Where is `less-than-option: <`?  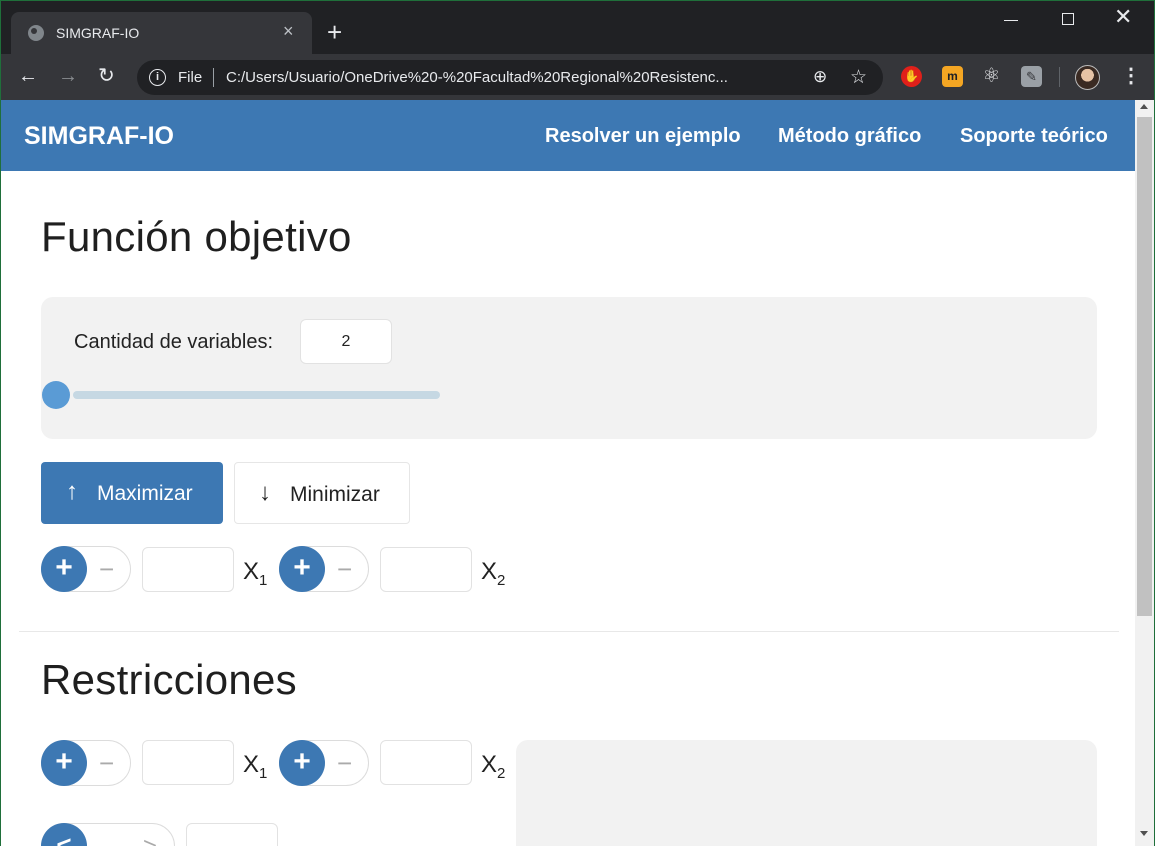 less-than-option: < is located at coordinates (64, 834).